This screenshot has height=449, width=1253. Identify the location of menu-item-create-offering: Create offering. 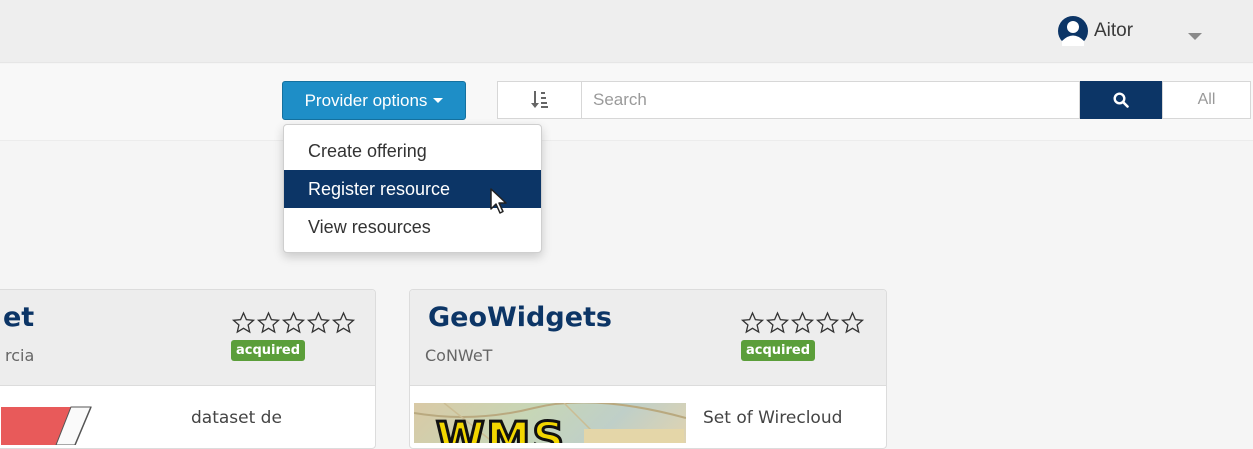
(412, 151).